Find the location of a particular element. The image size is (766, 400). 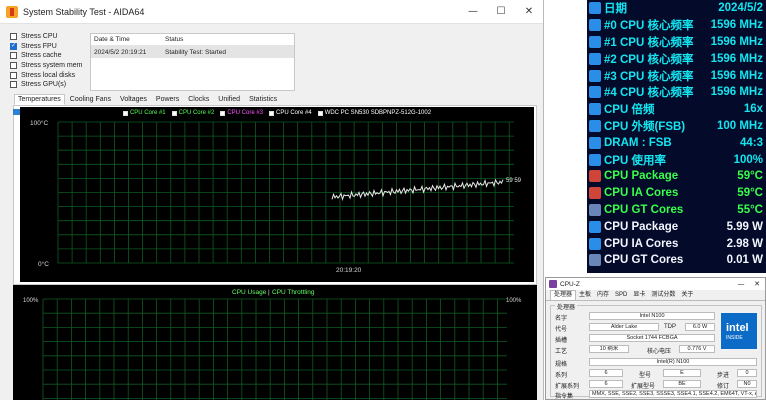

sensor-value: 100 MHz is located at coordinates (739, 125).